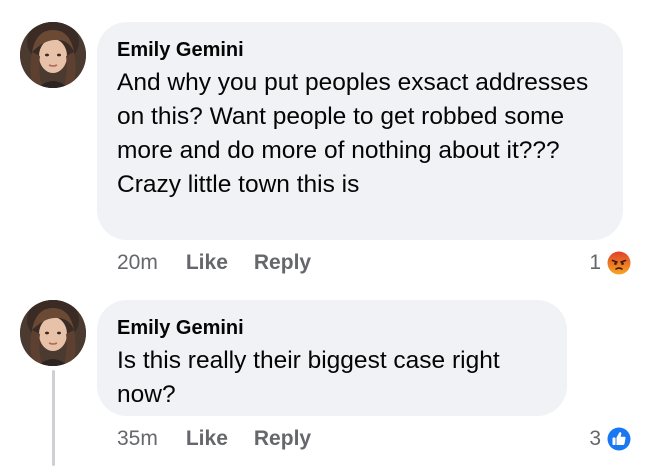  I want to click on comment-actions: 35m Like Reply, so click(227, 439).